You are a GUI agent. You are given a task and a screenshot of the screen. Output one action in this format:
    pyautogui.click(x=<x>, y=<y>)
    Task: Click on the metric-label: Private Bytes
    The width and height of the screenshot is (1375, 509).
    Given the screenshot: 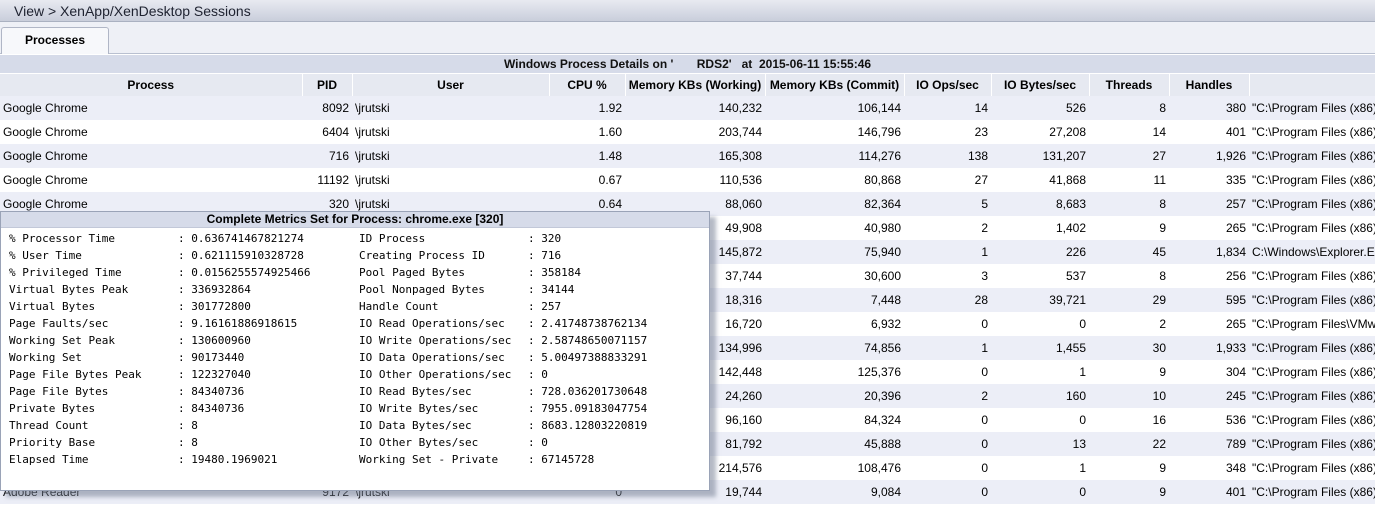 What is the action you would take?
    pyautogui.click(x=52, y=408)
    